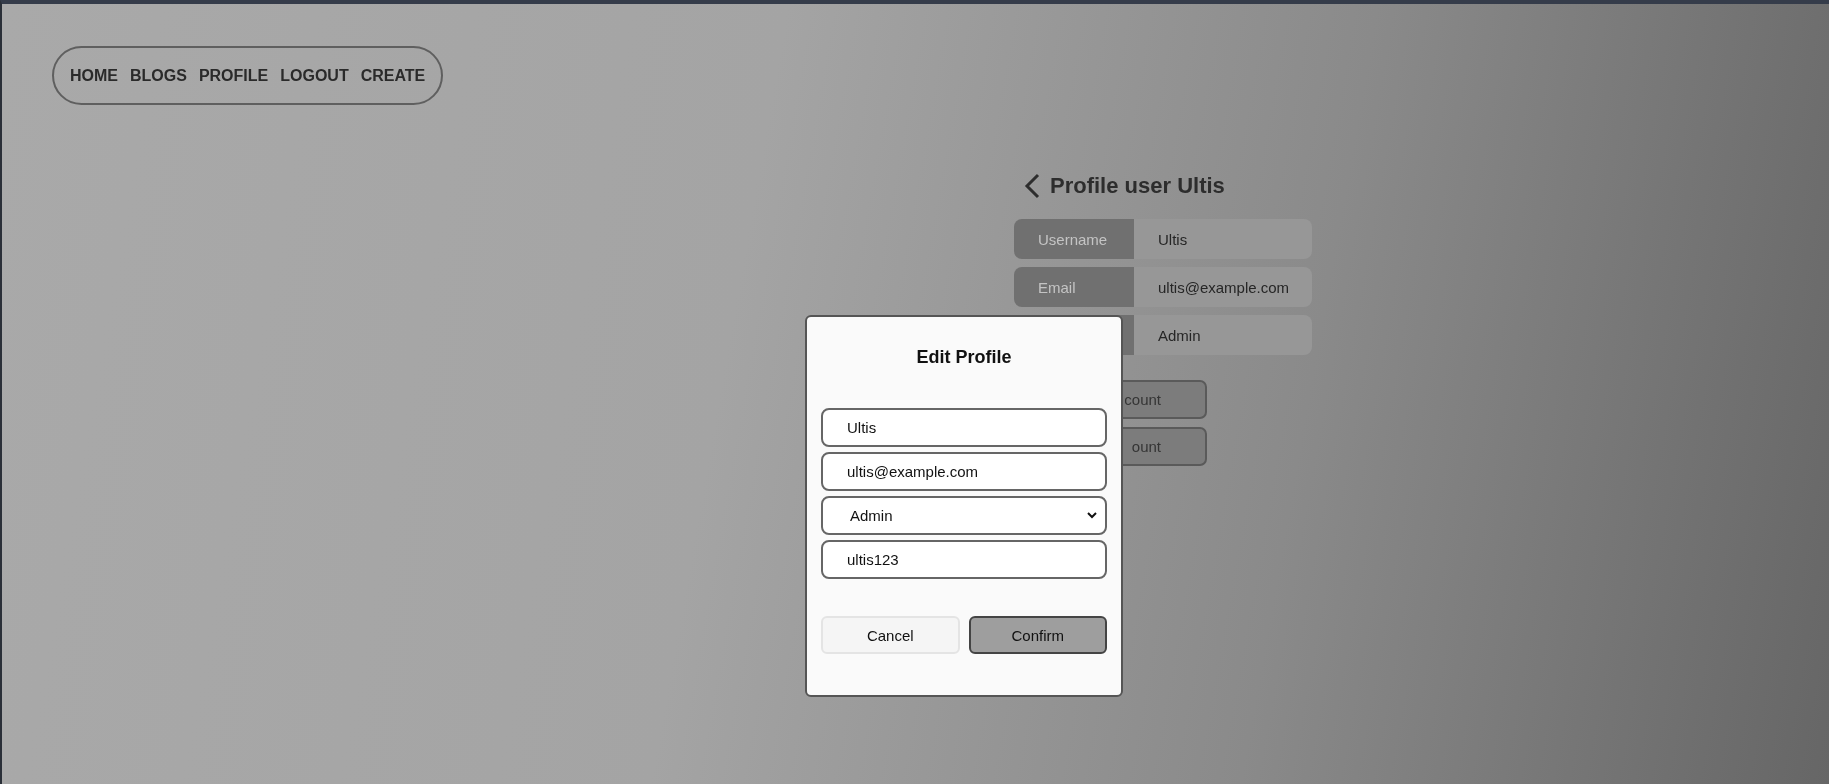 The image size is (1829, 784). What do you see at coordinates (964, 427) in the screenshot?
I see `input-field: Ultis` at bounding box center [964, 427].